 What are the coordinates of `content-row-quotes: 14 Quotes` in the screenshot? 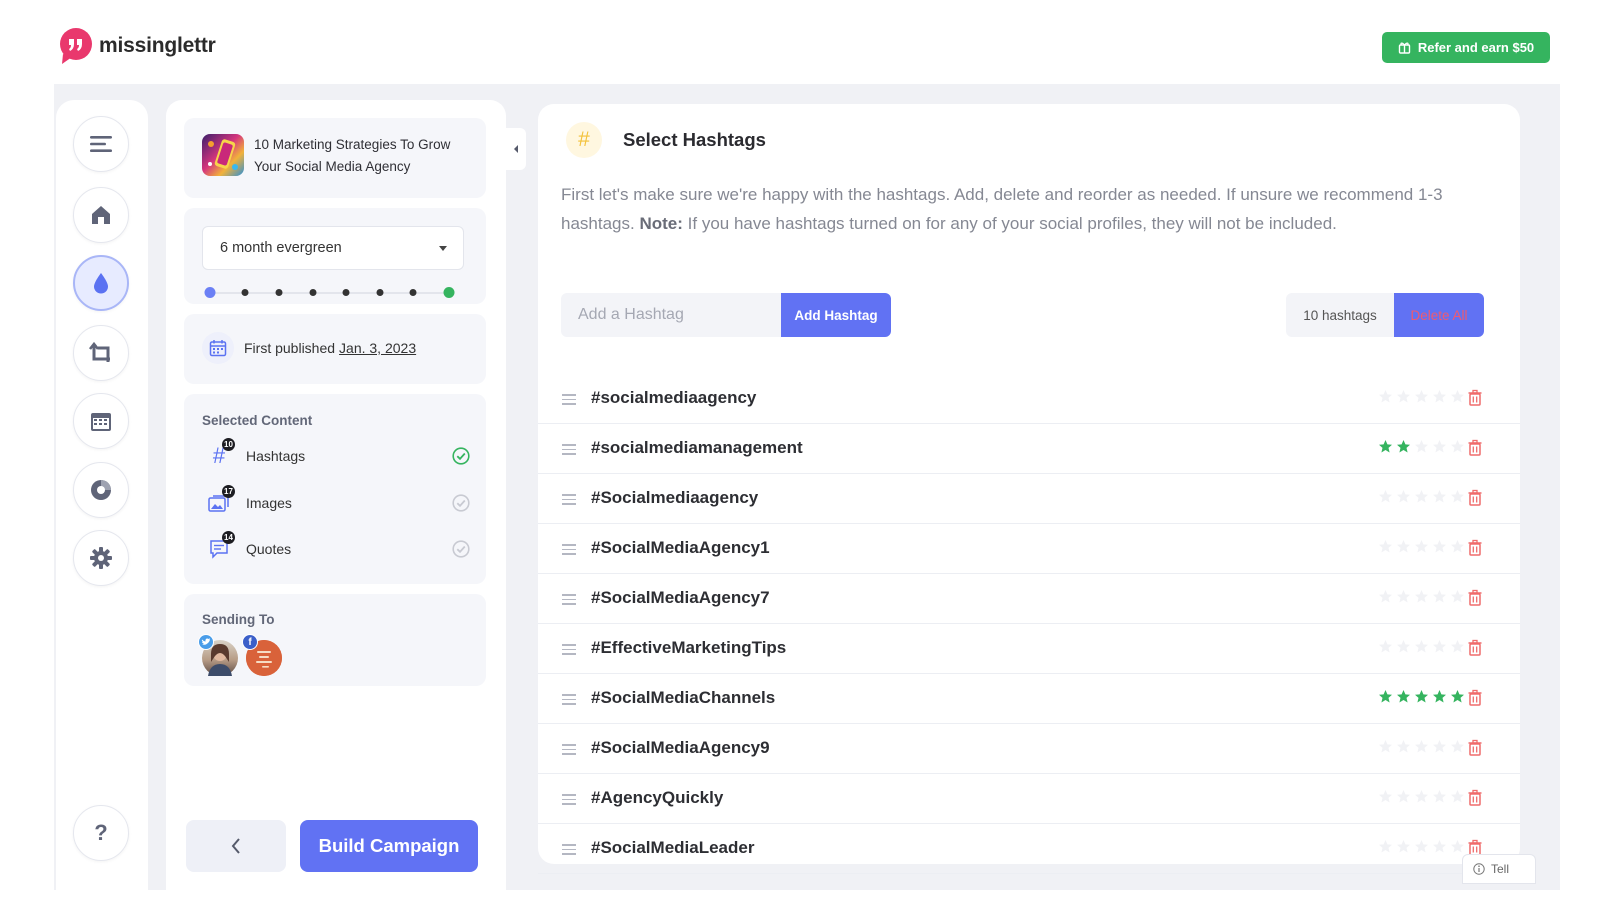 It's located at (336, 548).